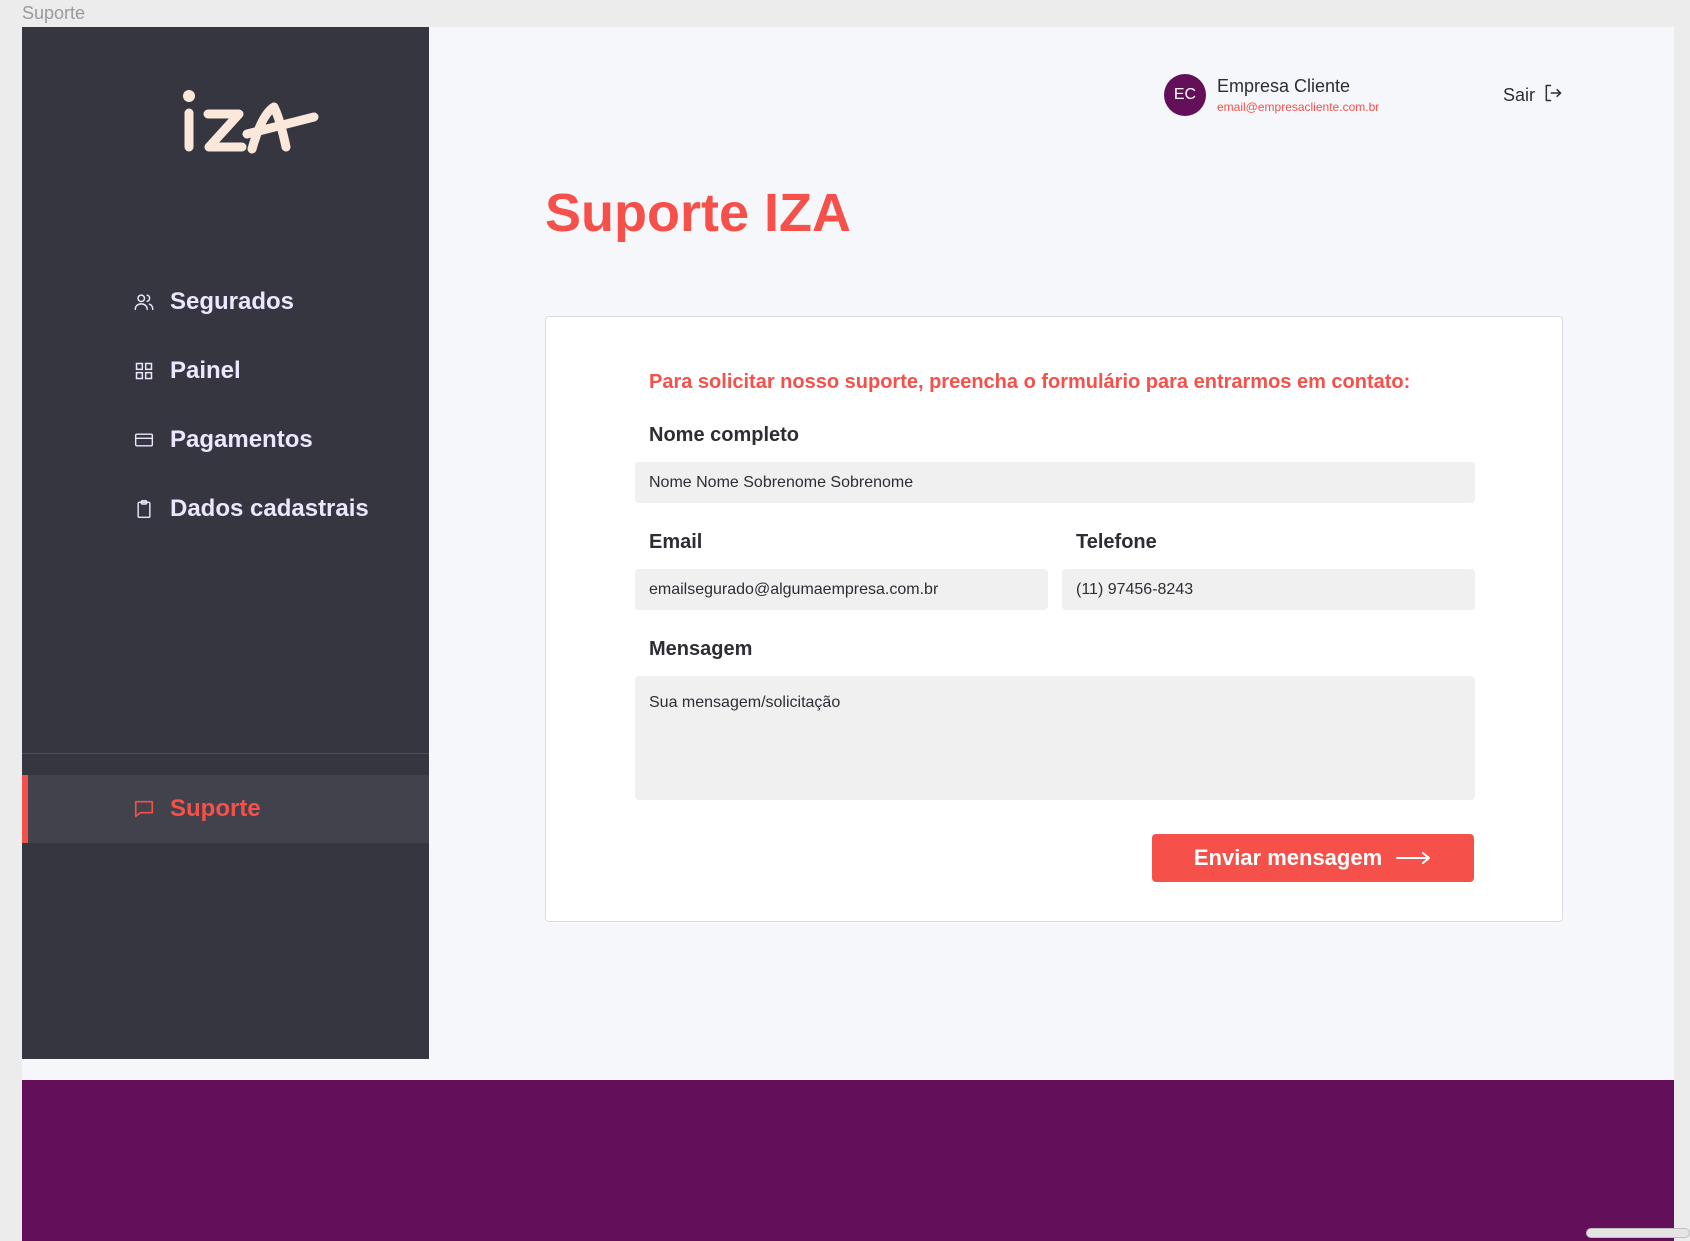 This screenshot has width=1690, height=1241. What do you see at coordinates (269, 508) in the screenshot?
I see `sidebar-item-label: Dados cadastrais` at bounding box center [269, 508].